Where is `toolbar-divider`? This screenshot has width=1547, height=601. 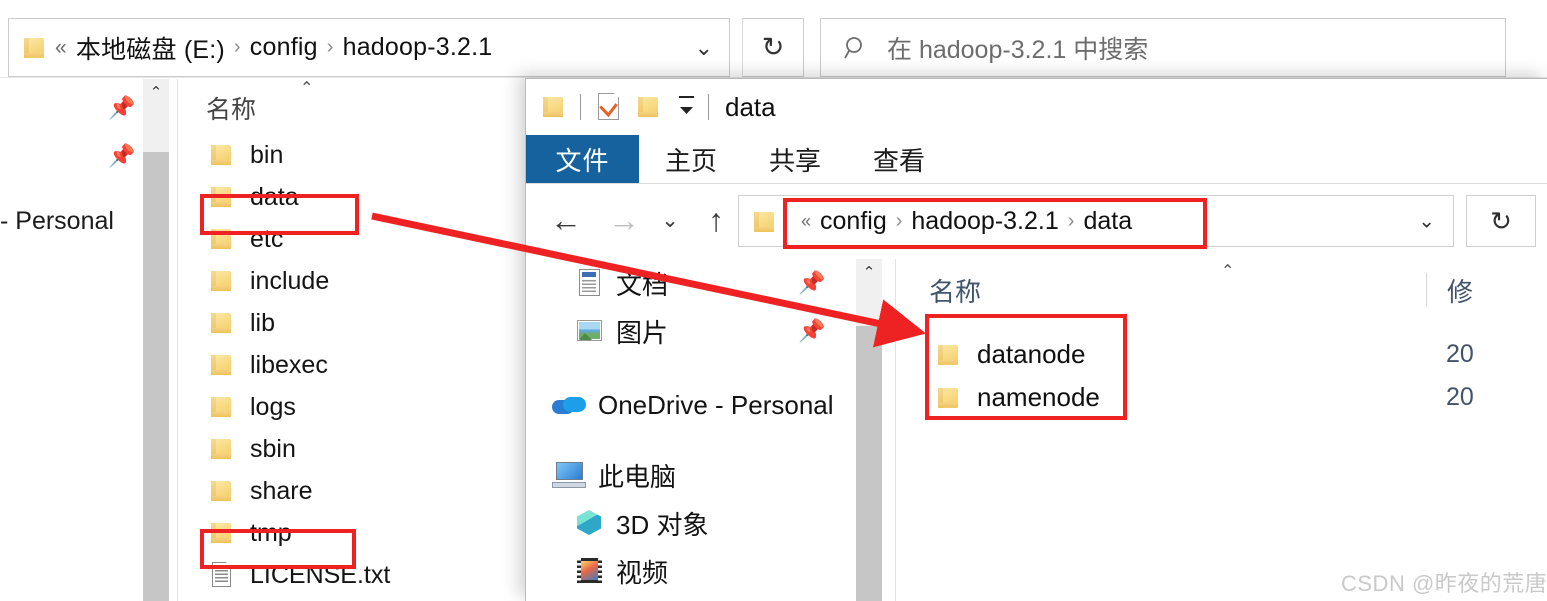 toolbar-divider is located at coordinates (580, 107).